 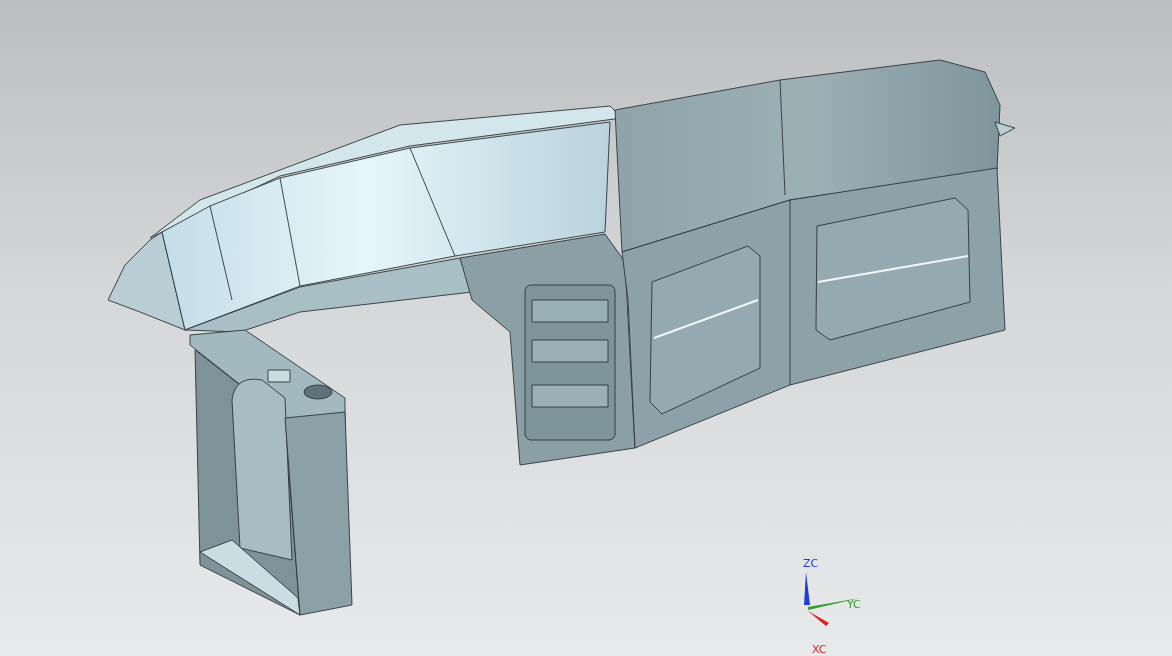 I want to click on axis-label: ZC, so click(x=811, y=563).